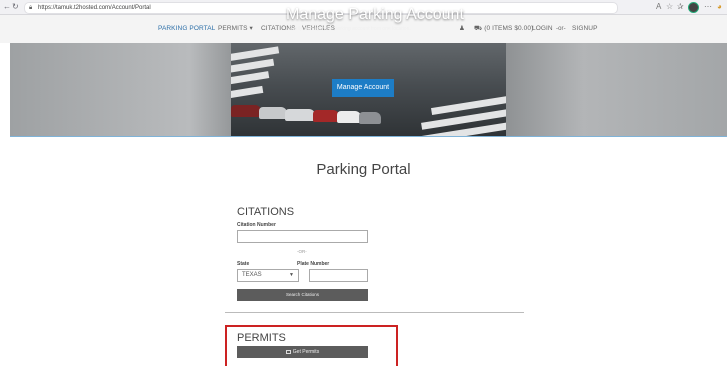 The width and height of the screenshot is (727, 366). I want to click on nav-login: LOGIN, so click(542, 29).